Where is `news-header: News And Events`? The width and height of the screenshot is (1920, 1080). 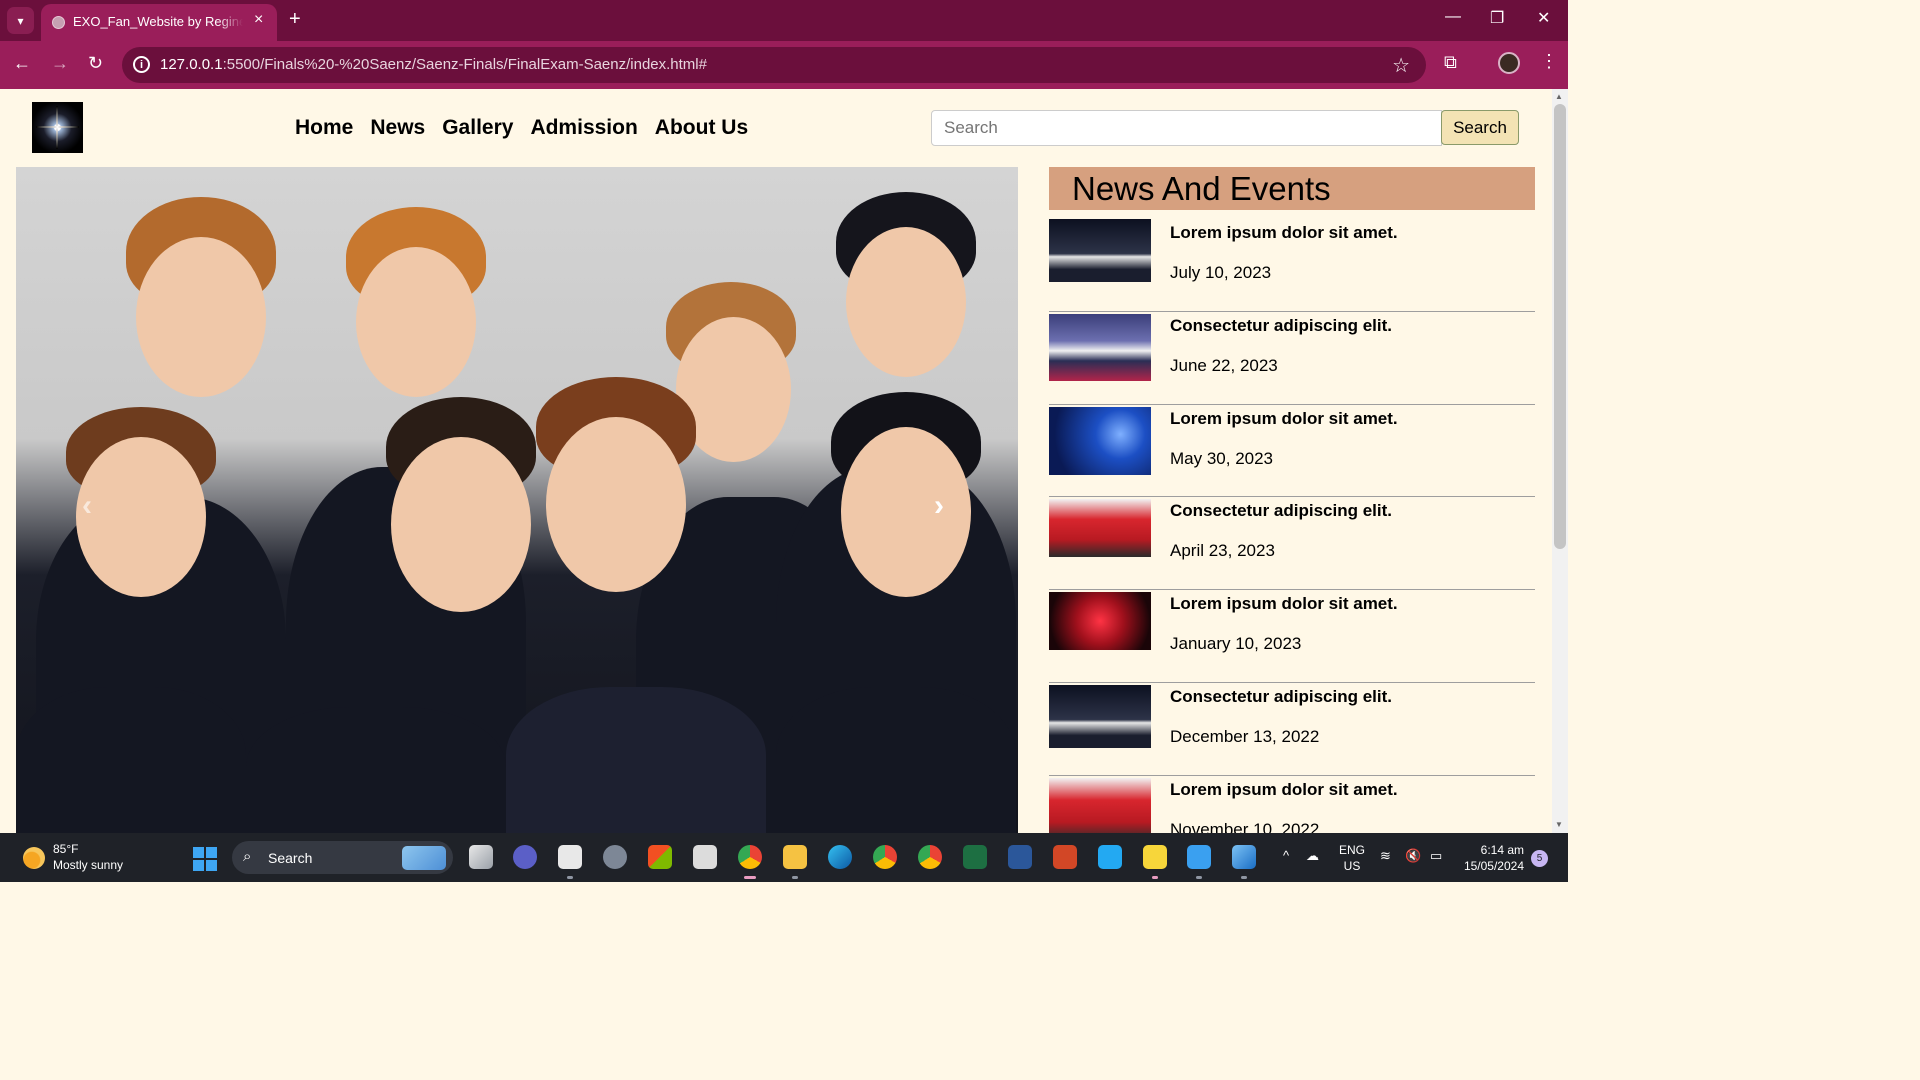
news-header: News And Events is located at coordinates (1292, 188).